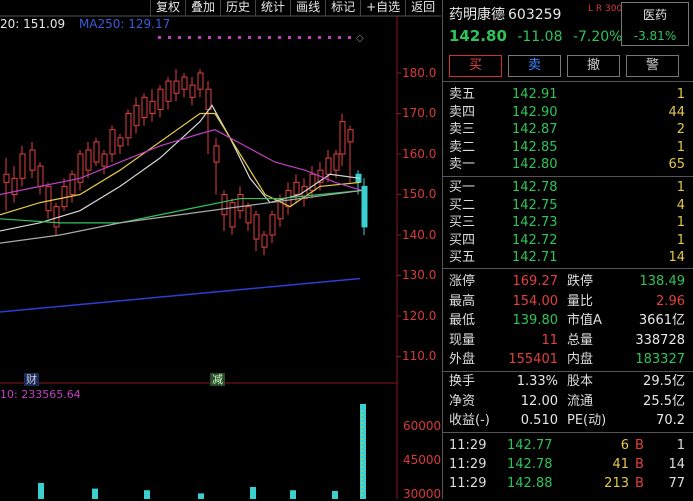 This screenshot has height=501, width=693. Describe the element at coordinates (360, 38) in the screenshot. I see `diamond-marker: ◇` at that location.